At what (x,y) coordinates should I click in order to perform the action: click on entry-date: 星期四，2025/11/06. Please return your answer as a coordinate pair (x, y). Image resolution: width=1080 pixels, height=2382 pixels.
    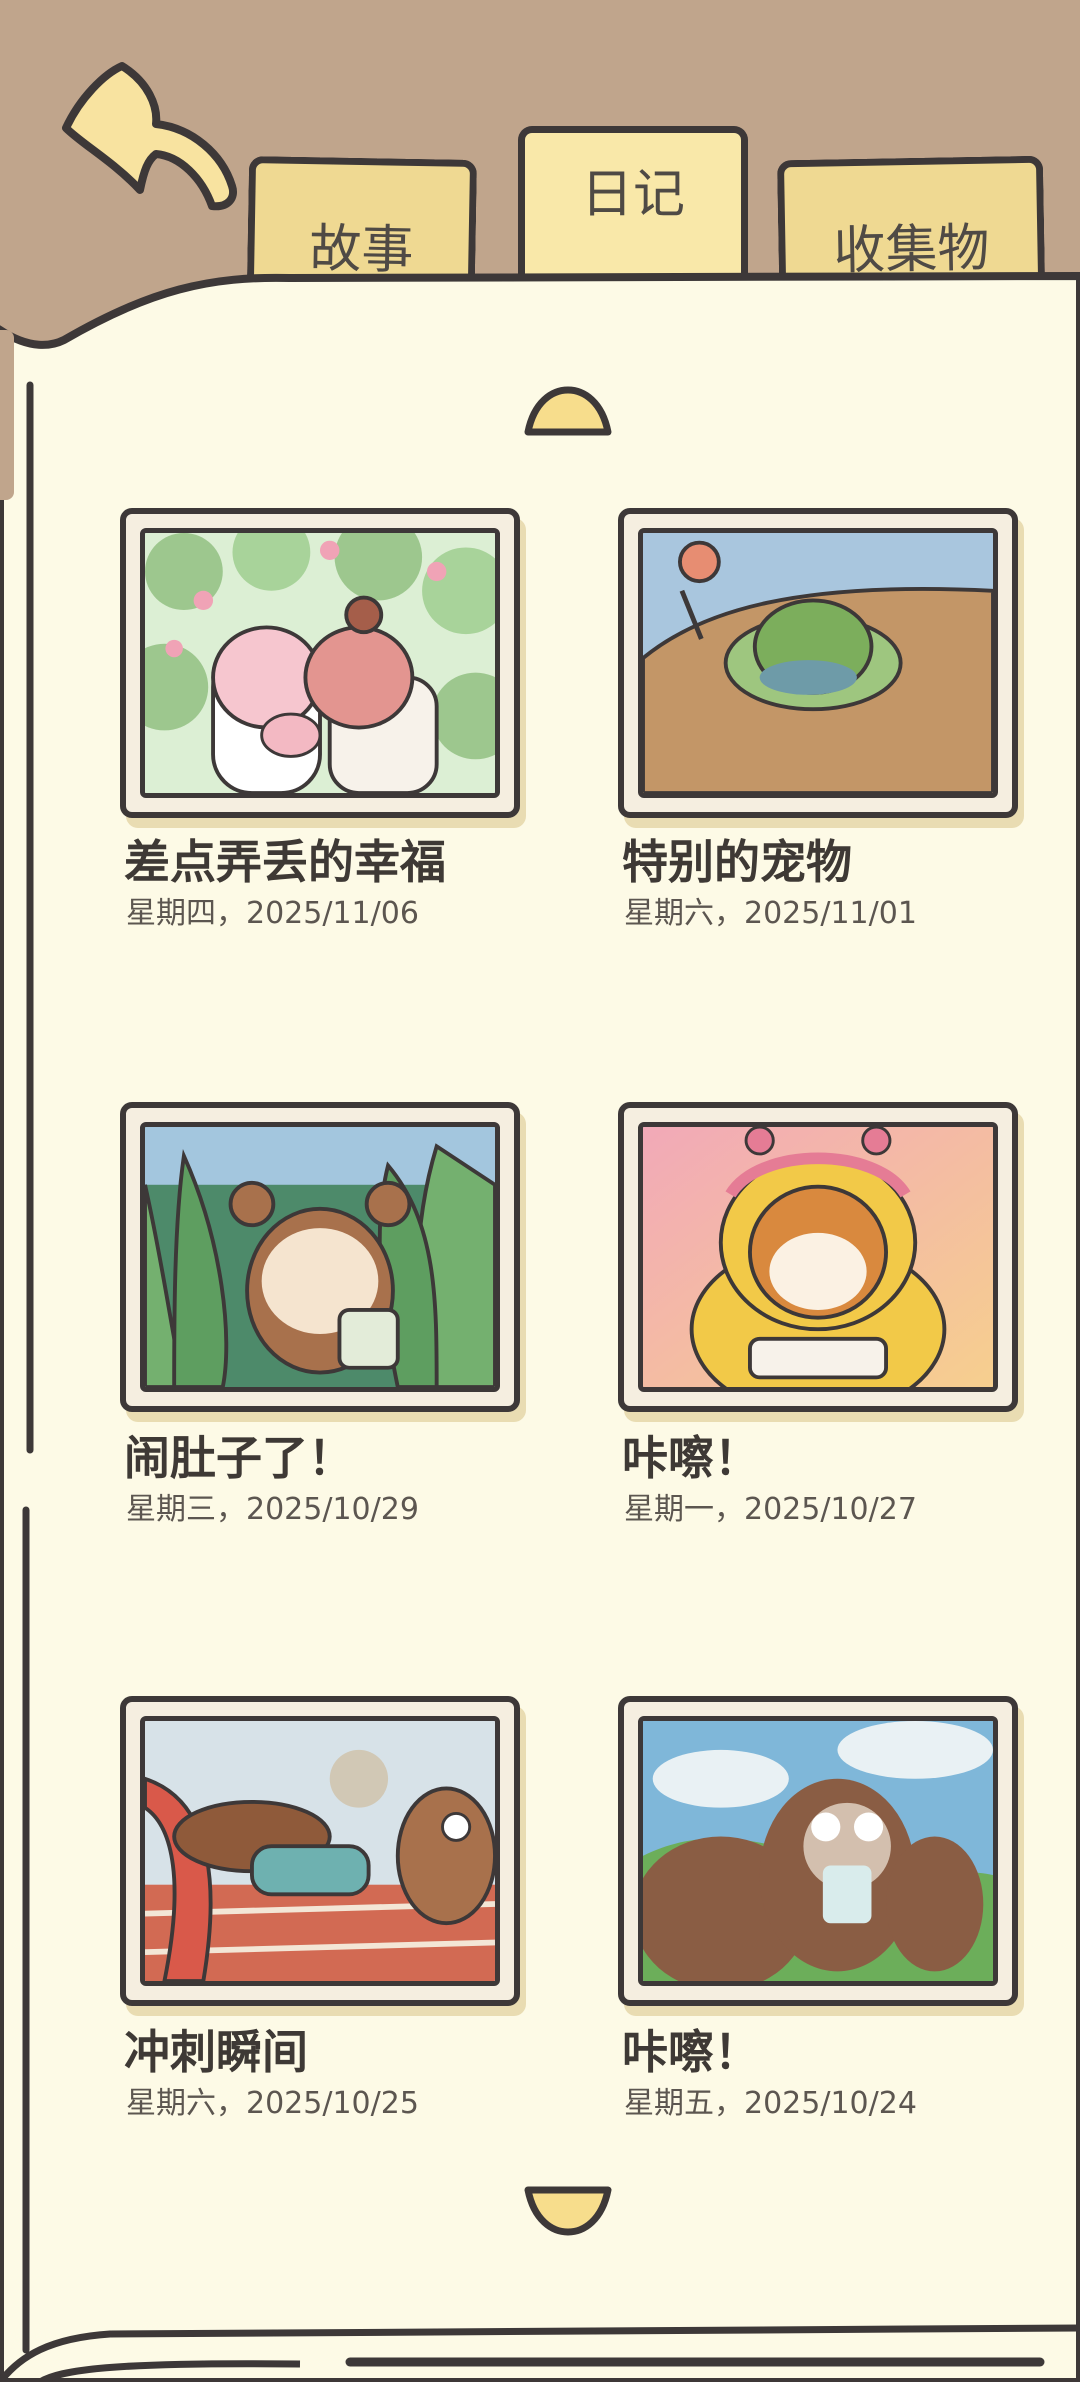
    Looking at the image, I should click on (272, 913).